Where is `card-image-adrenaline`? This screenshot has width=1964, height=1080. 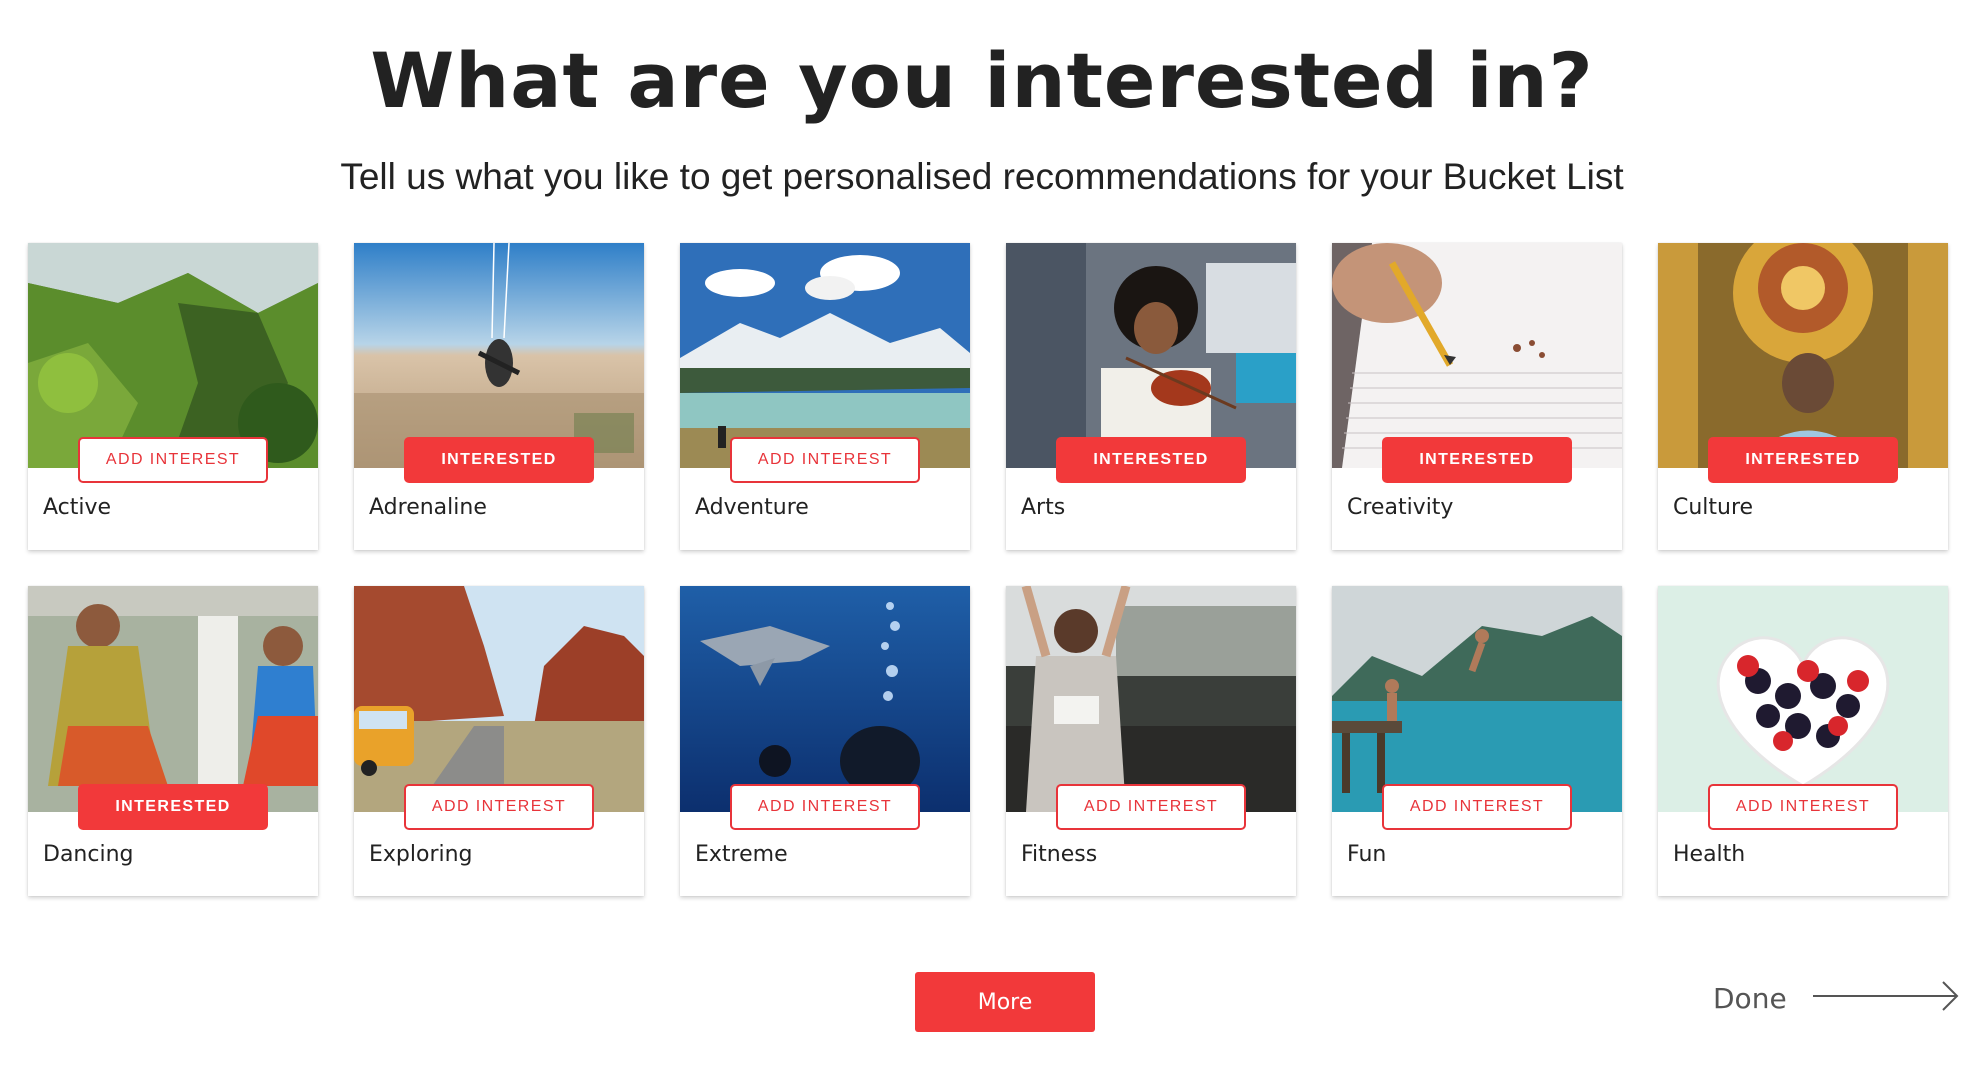 card-image-adrenaline is located at coordinates (499, 355).